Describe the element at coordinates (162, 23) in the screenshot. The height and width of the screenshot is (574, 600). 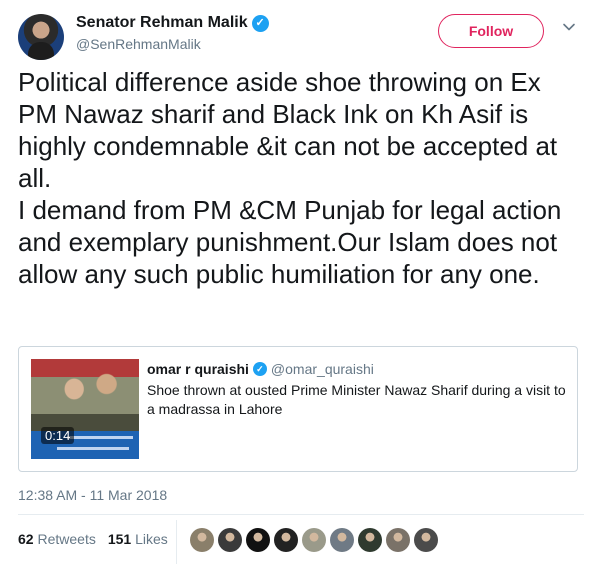
I see `author-name: Senator Rehman Malik` at that location.